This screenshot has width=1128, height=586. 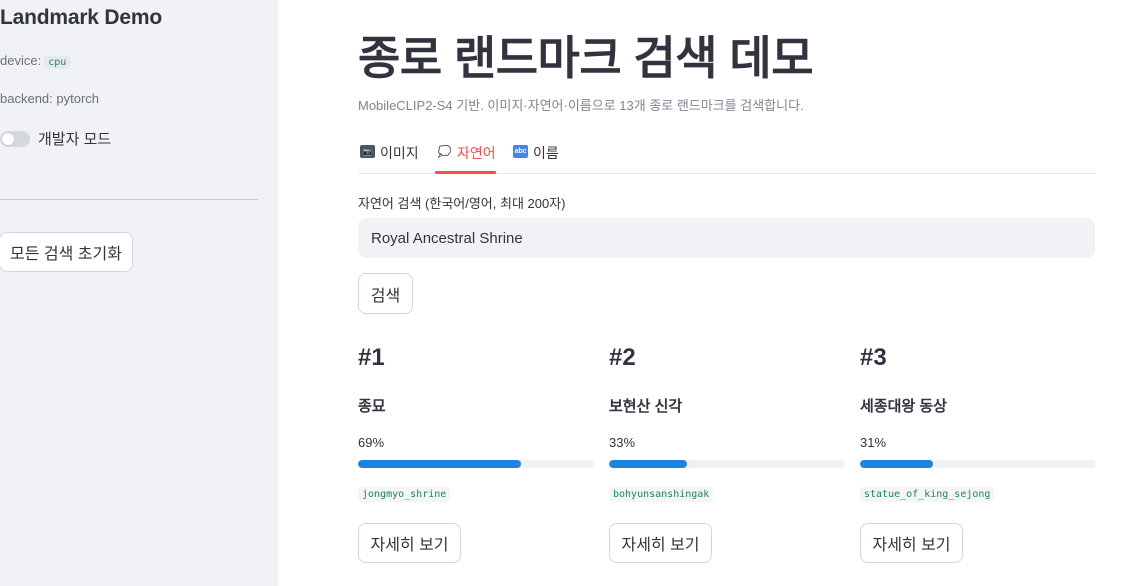 I want to click on result-slug: jongmyo_shrine, so click(x=404, y=494).